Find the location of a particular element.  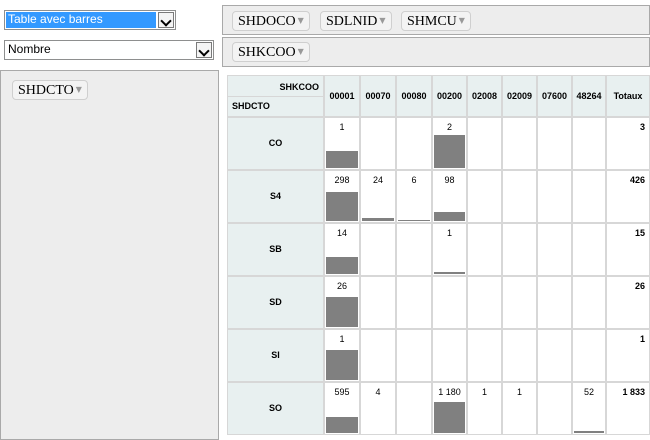

renderer-select-value: Table avec barres is located at coordinates (81, 20).